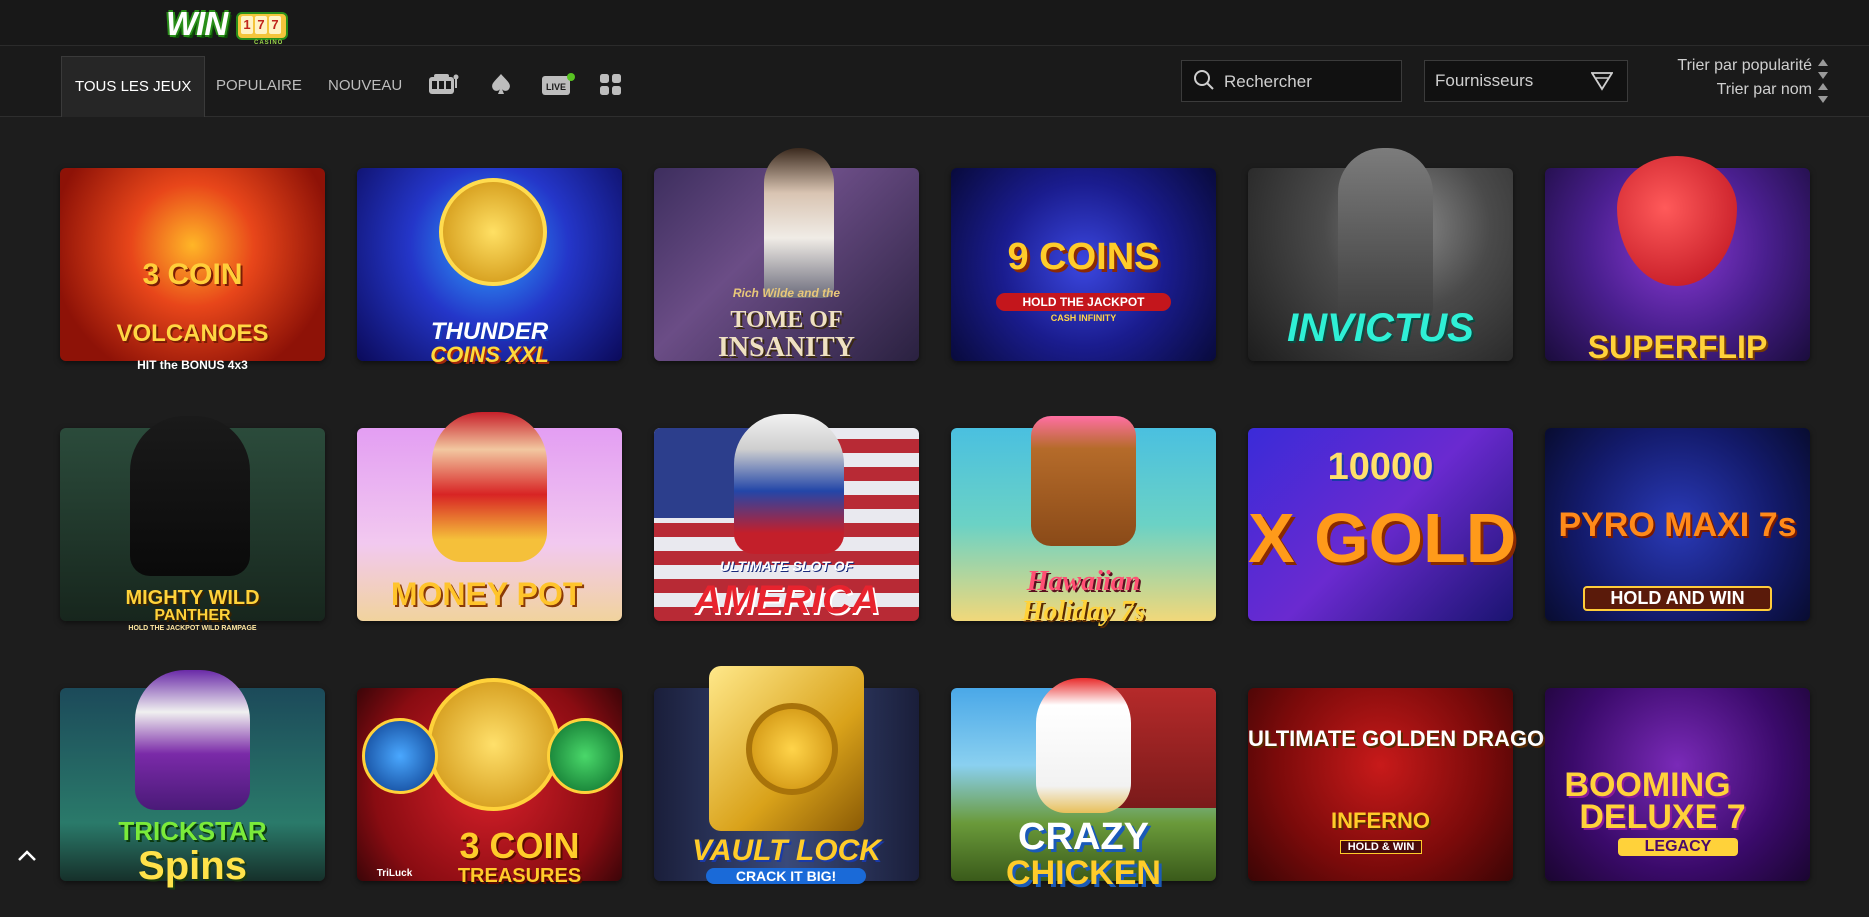  I want to click on game-title: MIGHTY WILD, so click(192, 598).